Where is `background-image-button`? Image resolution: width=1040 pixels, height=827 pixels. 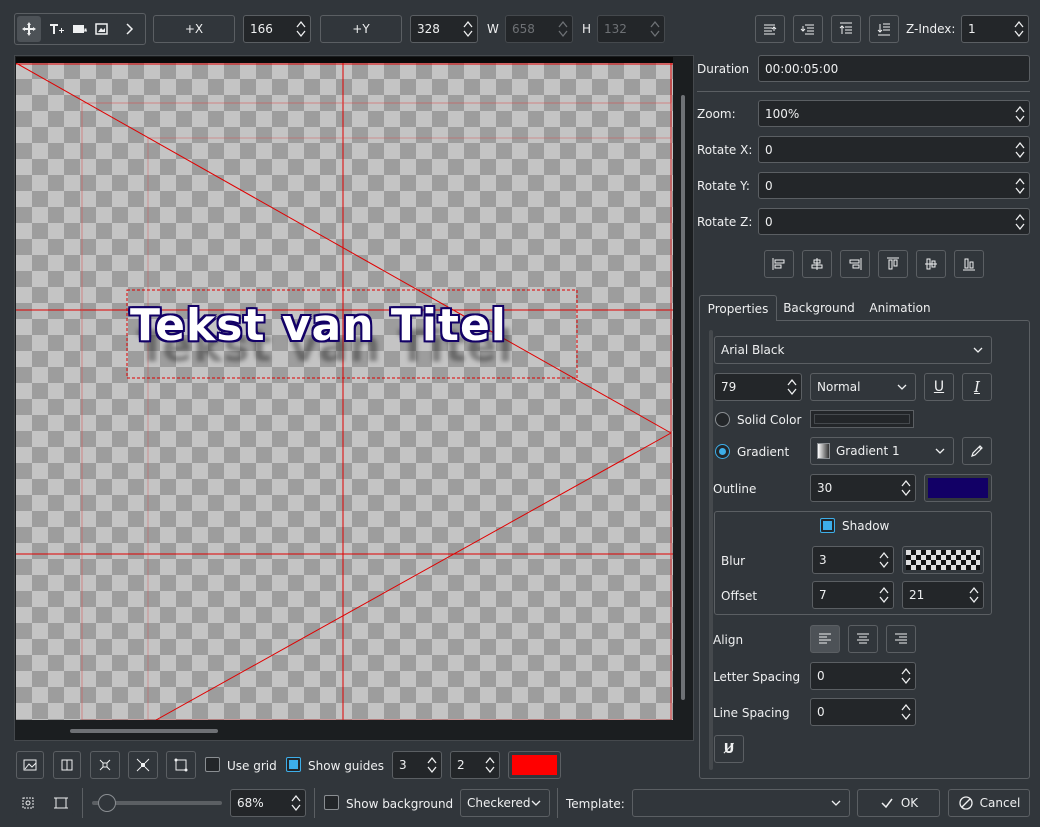
background-image-button is located at coordinates (30, 765).